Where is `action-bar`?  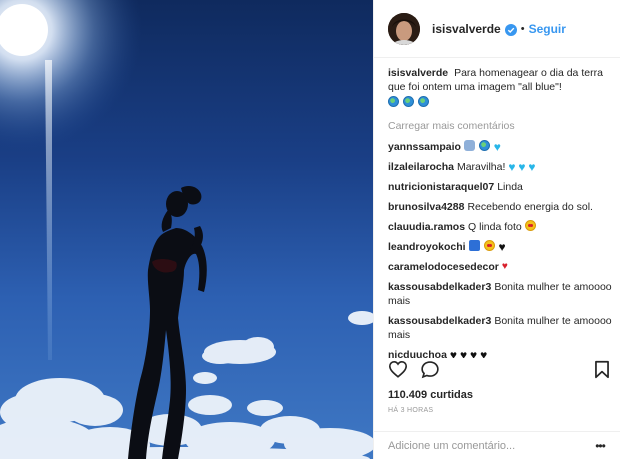
action-bar is located at coordinates (499, 372).